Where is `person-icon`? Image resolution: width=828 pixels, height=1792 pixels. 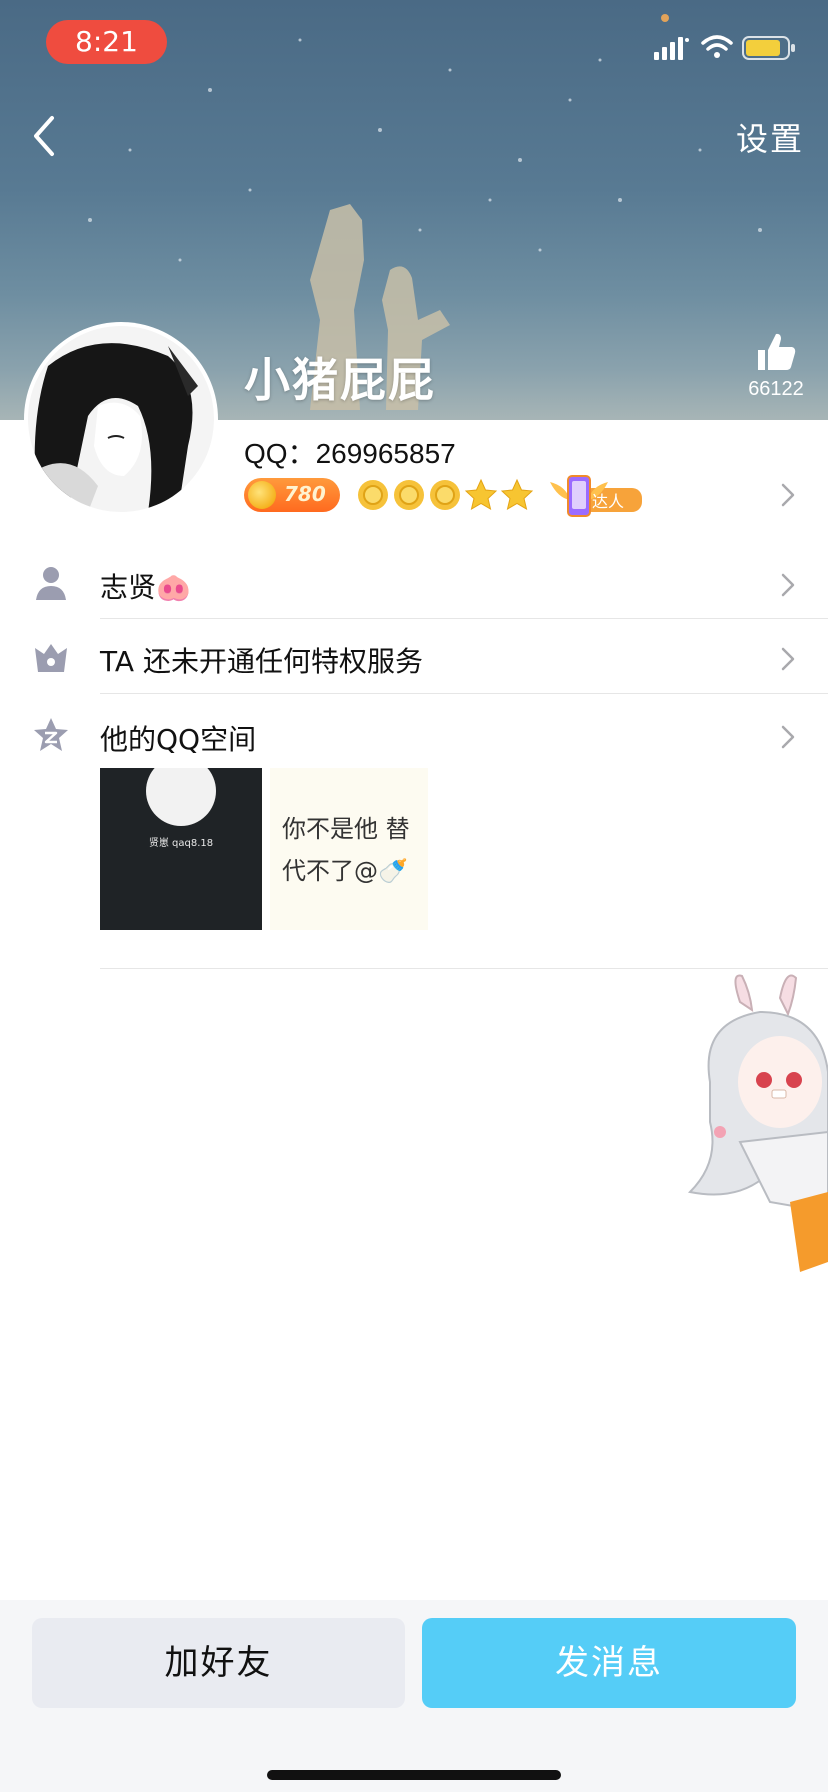 person-icon is located at coordinates (51, 583).